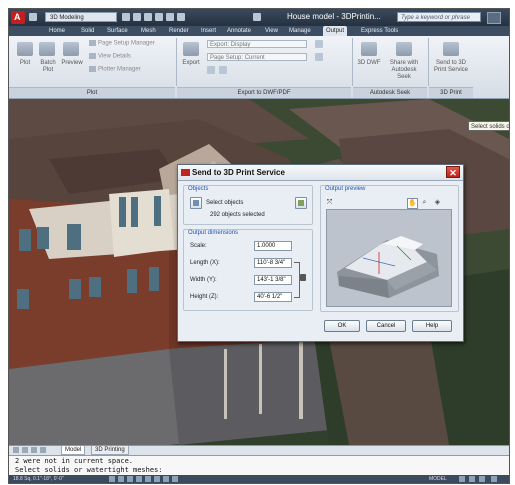 The width and height of the screenshot is (515, 485). Describe the element at coordinates (320, 173) in the screenshot. I see `dialog-title-bar: Send to 3D Print Service ✕` at that location.